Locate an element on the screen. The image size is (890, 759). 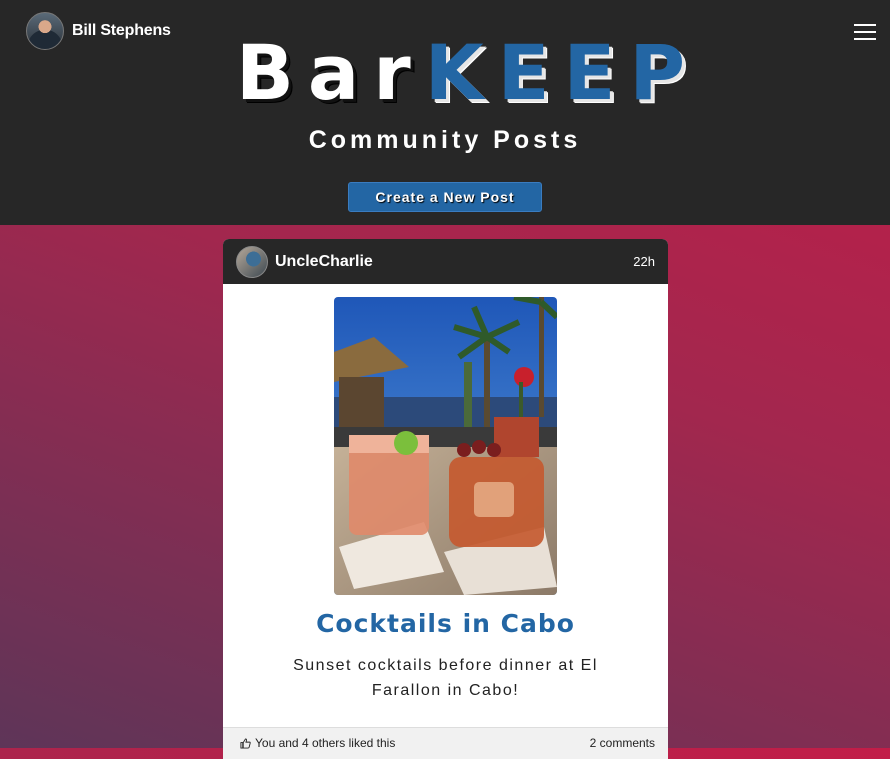
post-image is located at coordinates (445, 446).